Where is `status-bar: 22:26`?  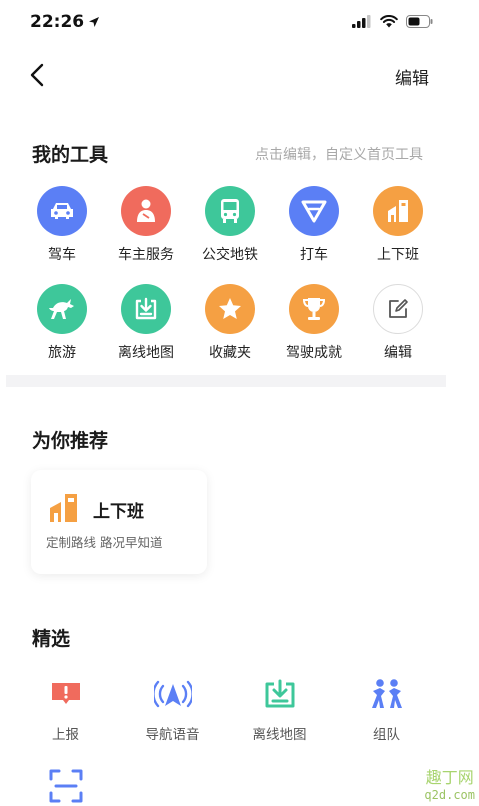 status-bar: 22:26 is located at coordinates (239, 23).